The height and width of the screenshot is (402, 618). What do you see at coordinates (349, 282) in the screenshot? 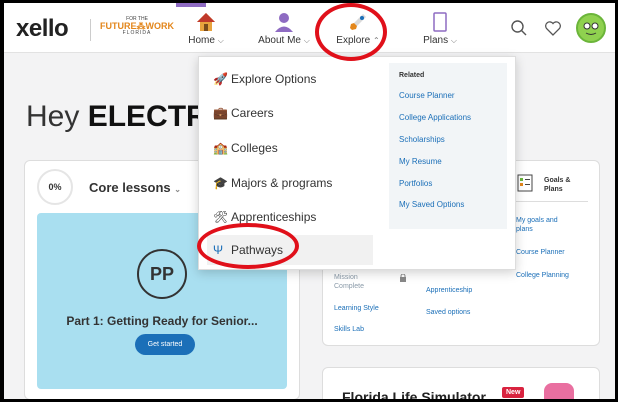
I see `mission-link: Mission Complete` at bounding box center [349, 282].